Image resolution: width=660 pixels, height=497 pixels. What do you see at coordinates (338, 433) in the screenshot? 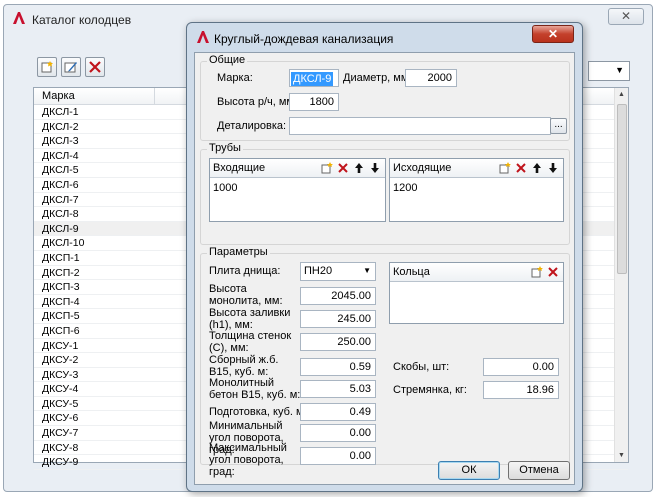
I see `min-angle-field: 0.00` at bounding box center [338, 433].